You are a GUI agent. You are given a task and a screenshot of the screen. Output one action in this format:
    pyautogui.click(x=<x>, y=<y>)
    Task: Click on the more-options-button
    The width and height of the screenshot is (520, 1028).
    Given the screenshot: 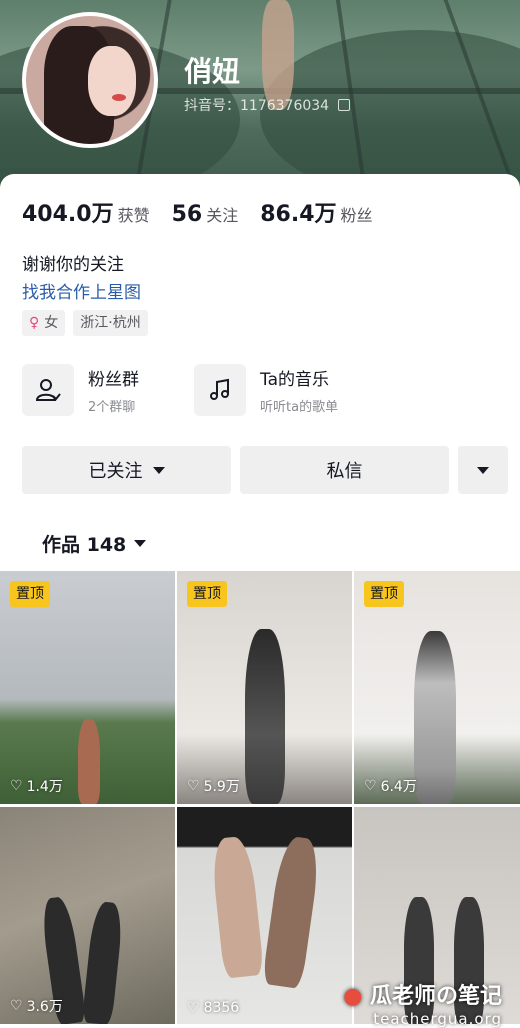 What is the action you would take?
    pyautogui.click(x=483, y=470)
    